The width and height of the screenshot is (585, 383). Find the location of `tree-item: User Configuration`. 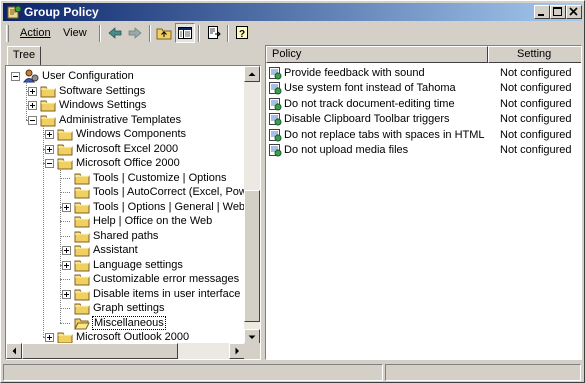

tree-item: User Configuration is located at coordinates (125, 76).